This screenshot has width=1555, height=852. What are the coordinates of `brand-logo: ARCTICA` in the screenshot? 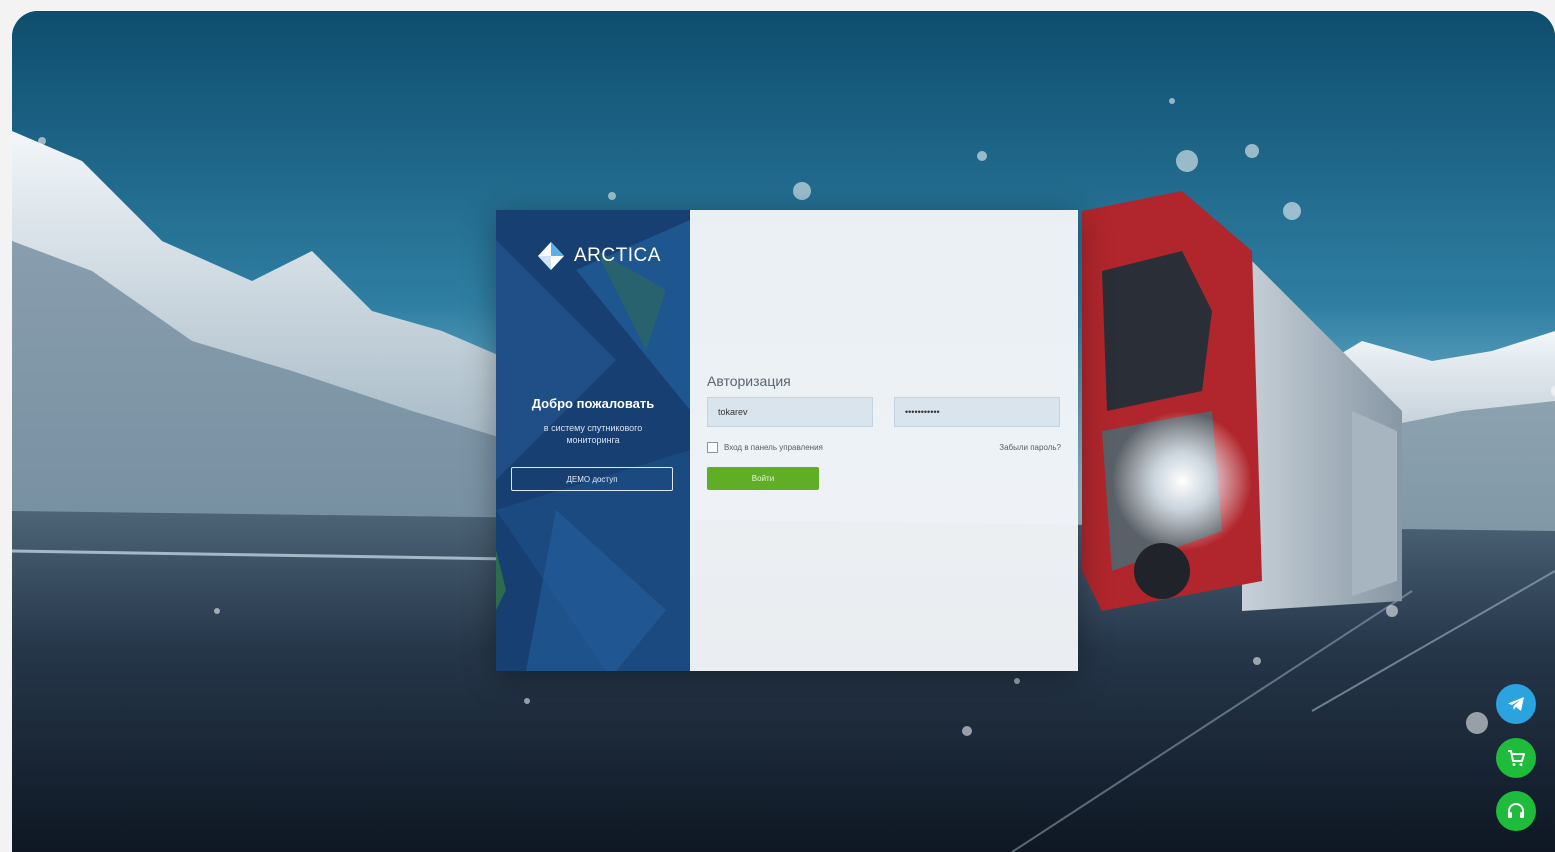 It's located at (598, 256).